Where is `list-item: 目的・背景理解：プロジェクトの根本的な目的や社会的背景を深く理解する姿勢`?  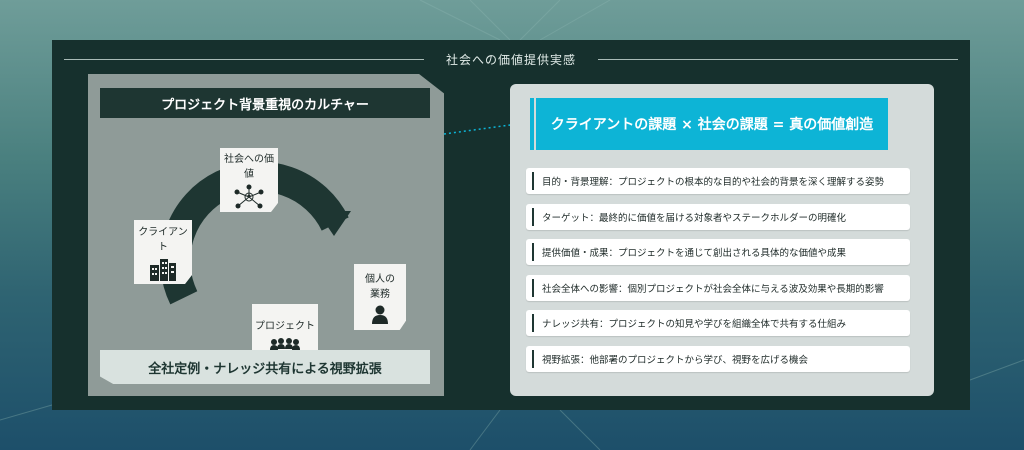
list-item: 目的・背景理解：プロジェクトの根本的な目的や社会的背景を深く理解する姿勢 is located at coordinates (718, 181).